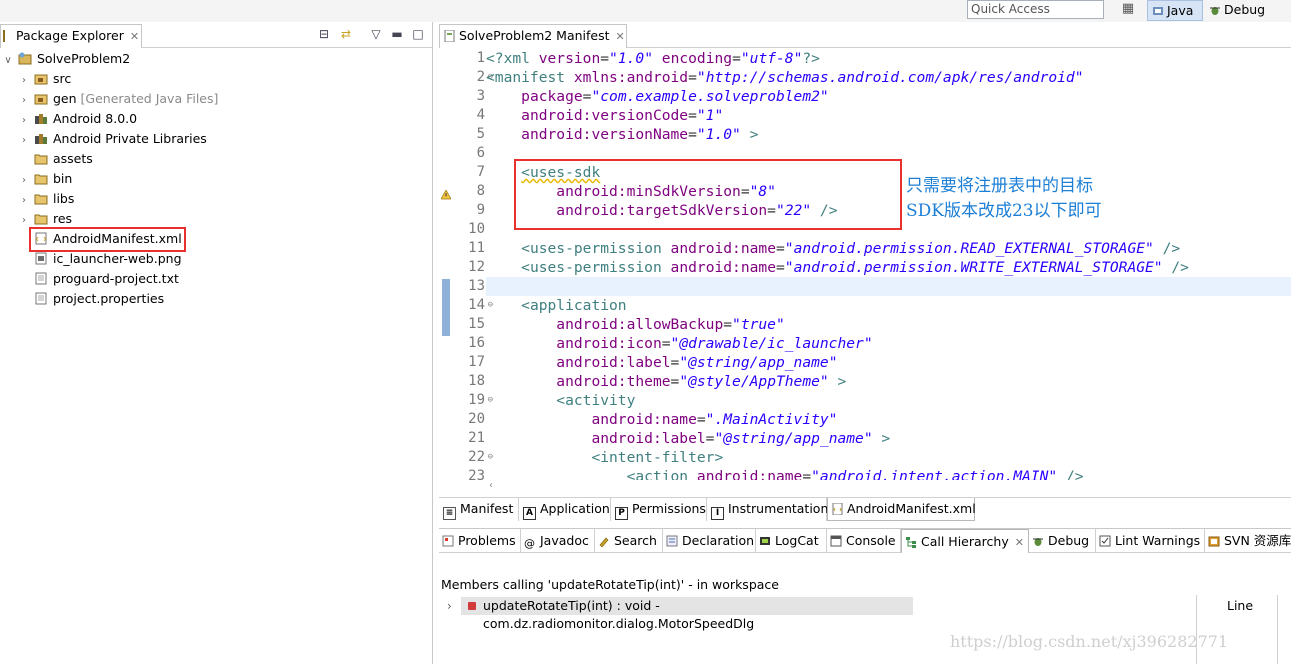 The width and height of the screenshot is (1291, 664). I want to click on tree-item-private-libraries: › Android Private Libraries, so click(216, 139).